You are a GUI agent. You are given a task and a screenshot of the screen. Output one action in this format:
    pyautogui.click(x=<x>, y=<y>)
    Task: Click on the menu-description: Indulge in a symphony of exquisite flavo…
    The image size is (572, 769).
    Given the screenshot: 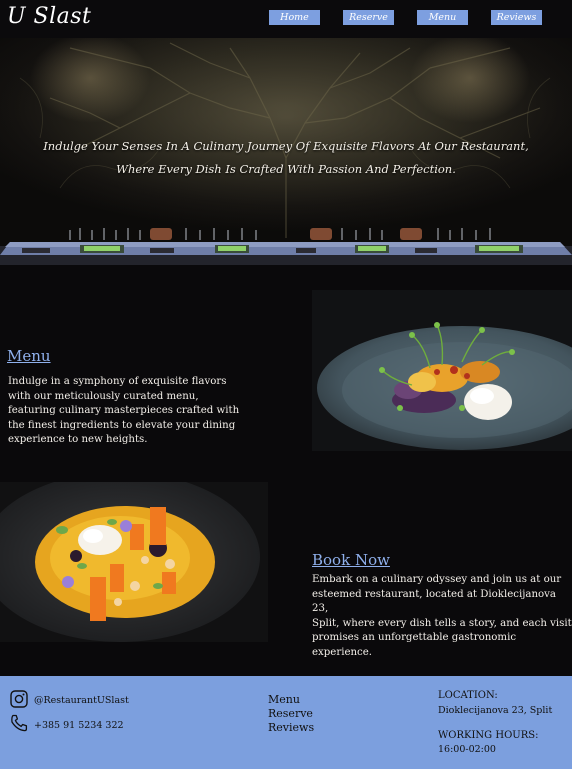 What is the action you would take?
    pyautogui.click(x=123, y=411)
    